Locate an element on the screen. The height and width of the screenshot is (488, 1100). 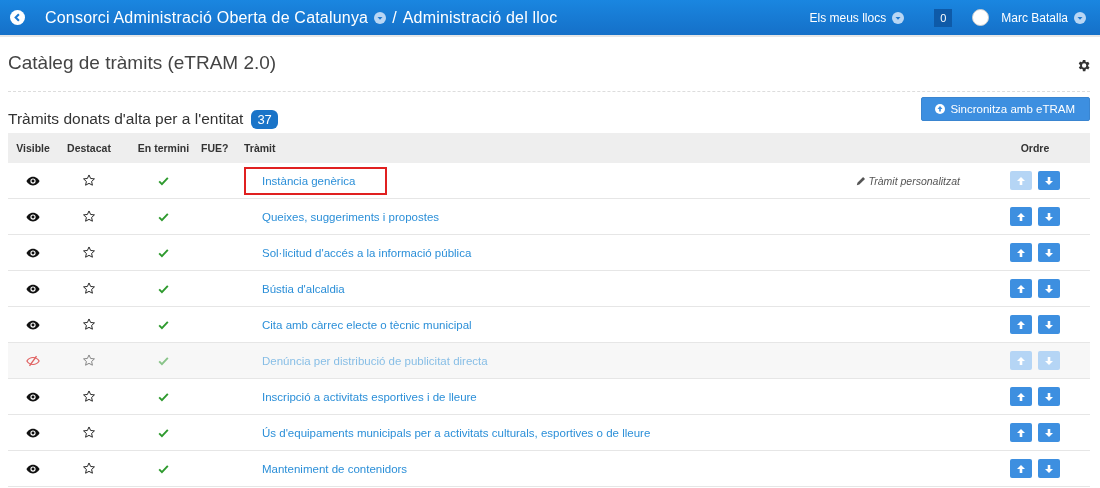
procedure-link: Ús d'equipaments municipals per a activitats culturals, esportives o de lleure is located at coordinates (456, 432).